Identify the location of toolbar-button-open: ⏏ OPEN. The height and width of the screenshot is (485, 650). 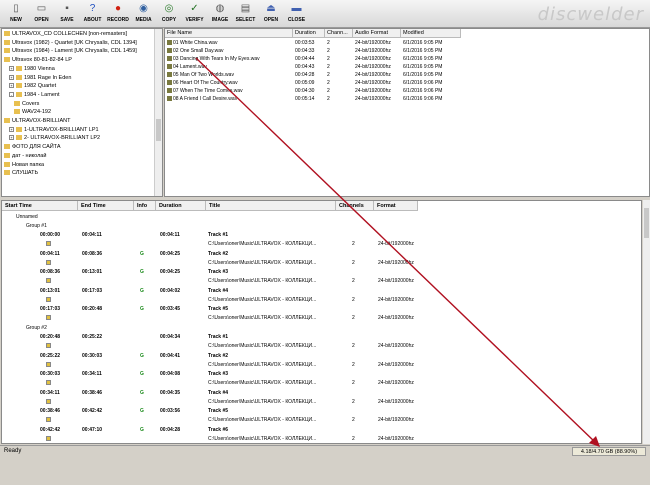
(271, 14).